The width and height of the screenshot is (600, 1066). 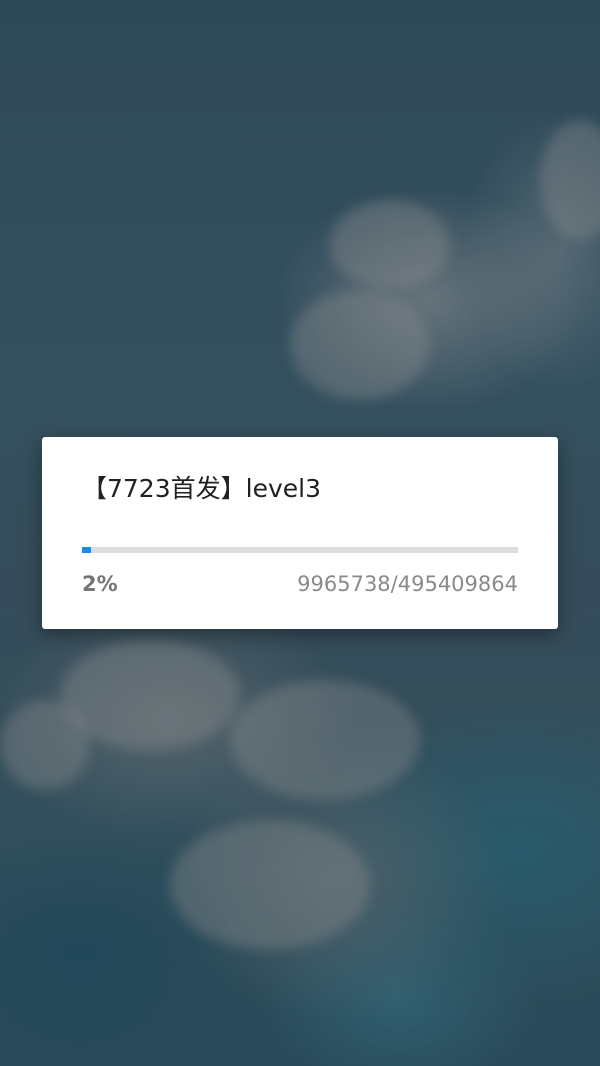 What do you see at coordinates (201, 488) in the screenshot?
I see `dialog-title: 【7723首发】level3` at bounding box center [201, 488].